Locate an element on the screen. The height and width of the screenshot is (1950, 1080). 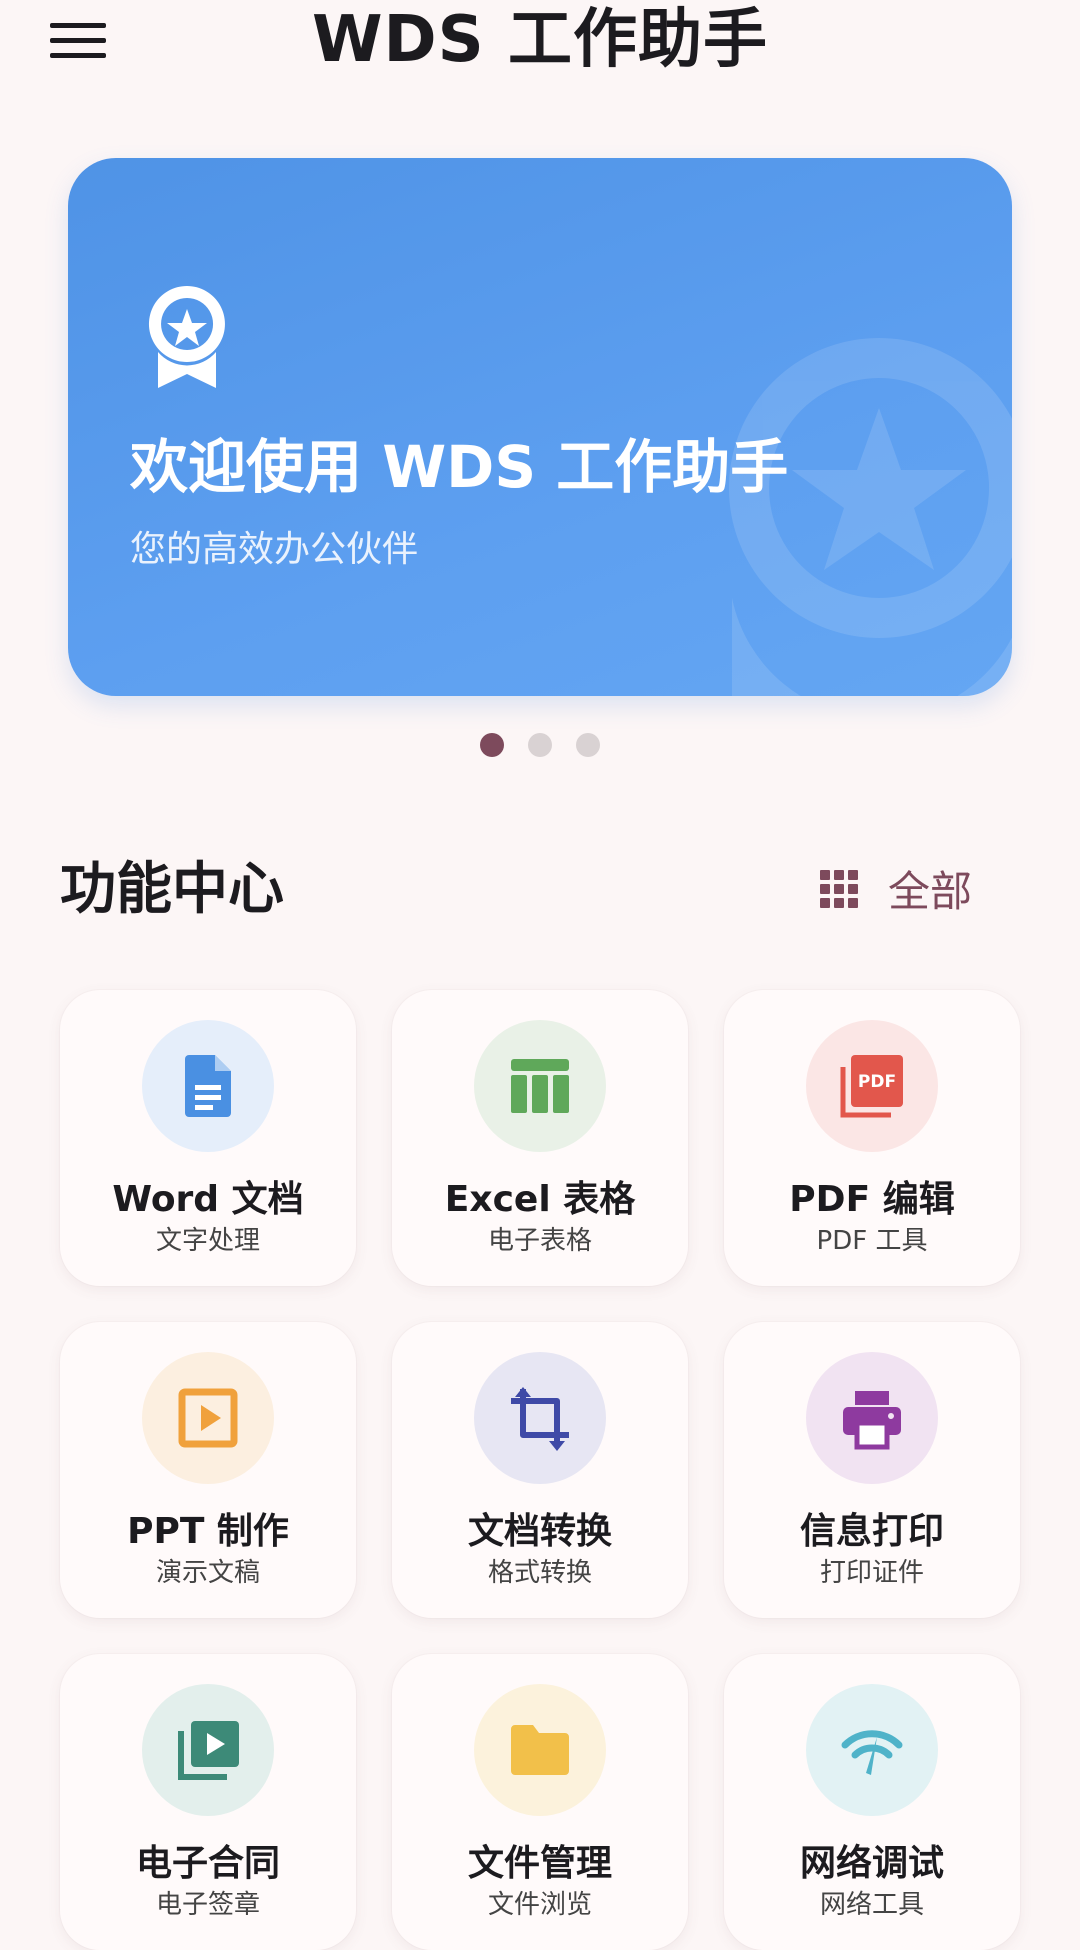
card-title: 文件管理 is located at coordinates (539, 1863).